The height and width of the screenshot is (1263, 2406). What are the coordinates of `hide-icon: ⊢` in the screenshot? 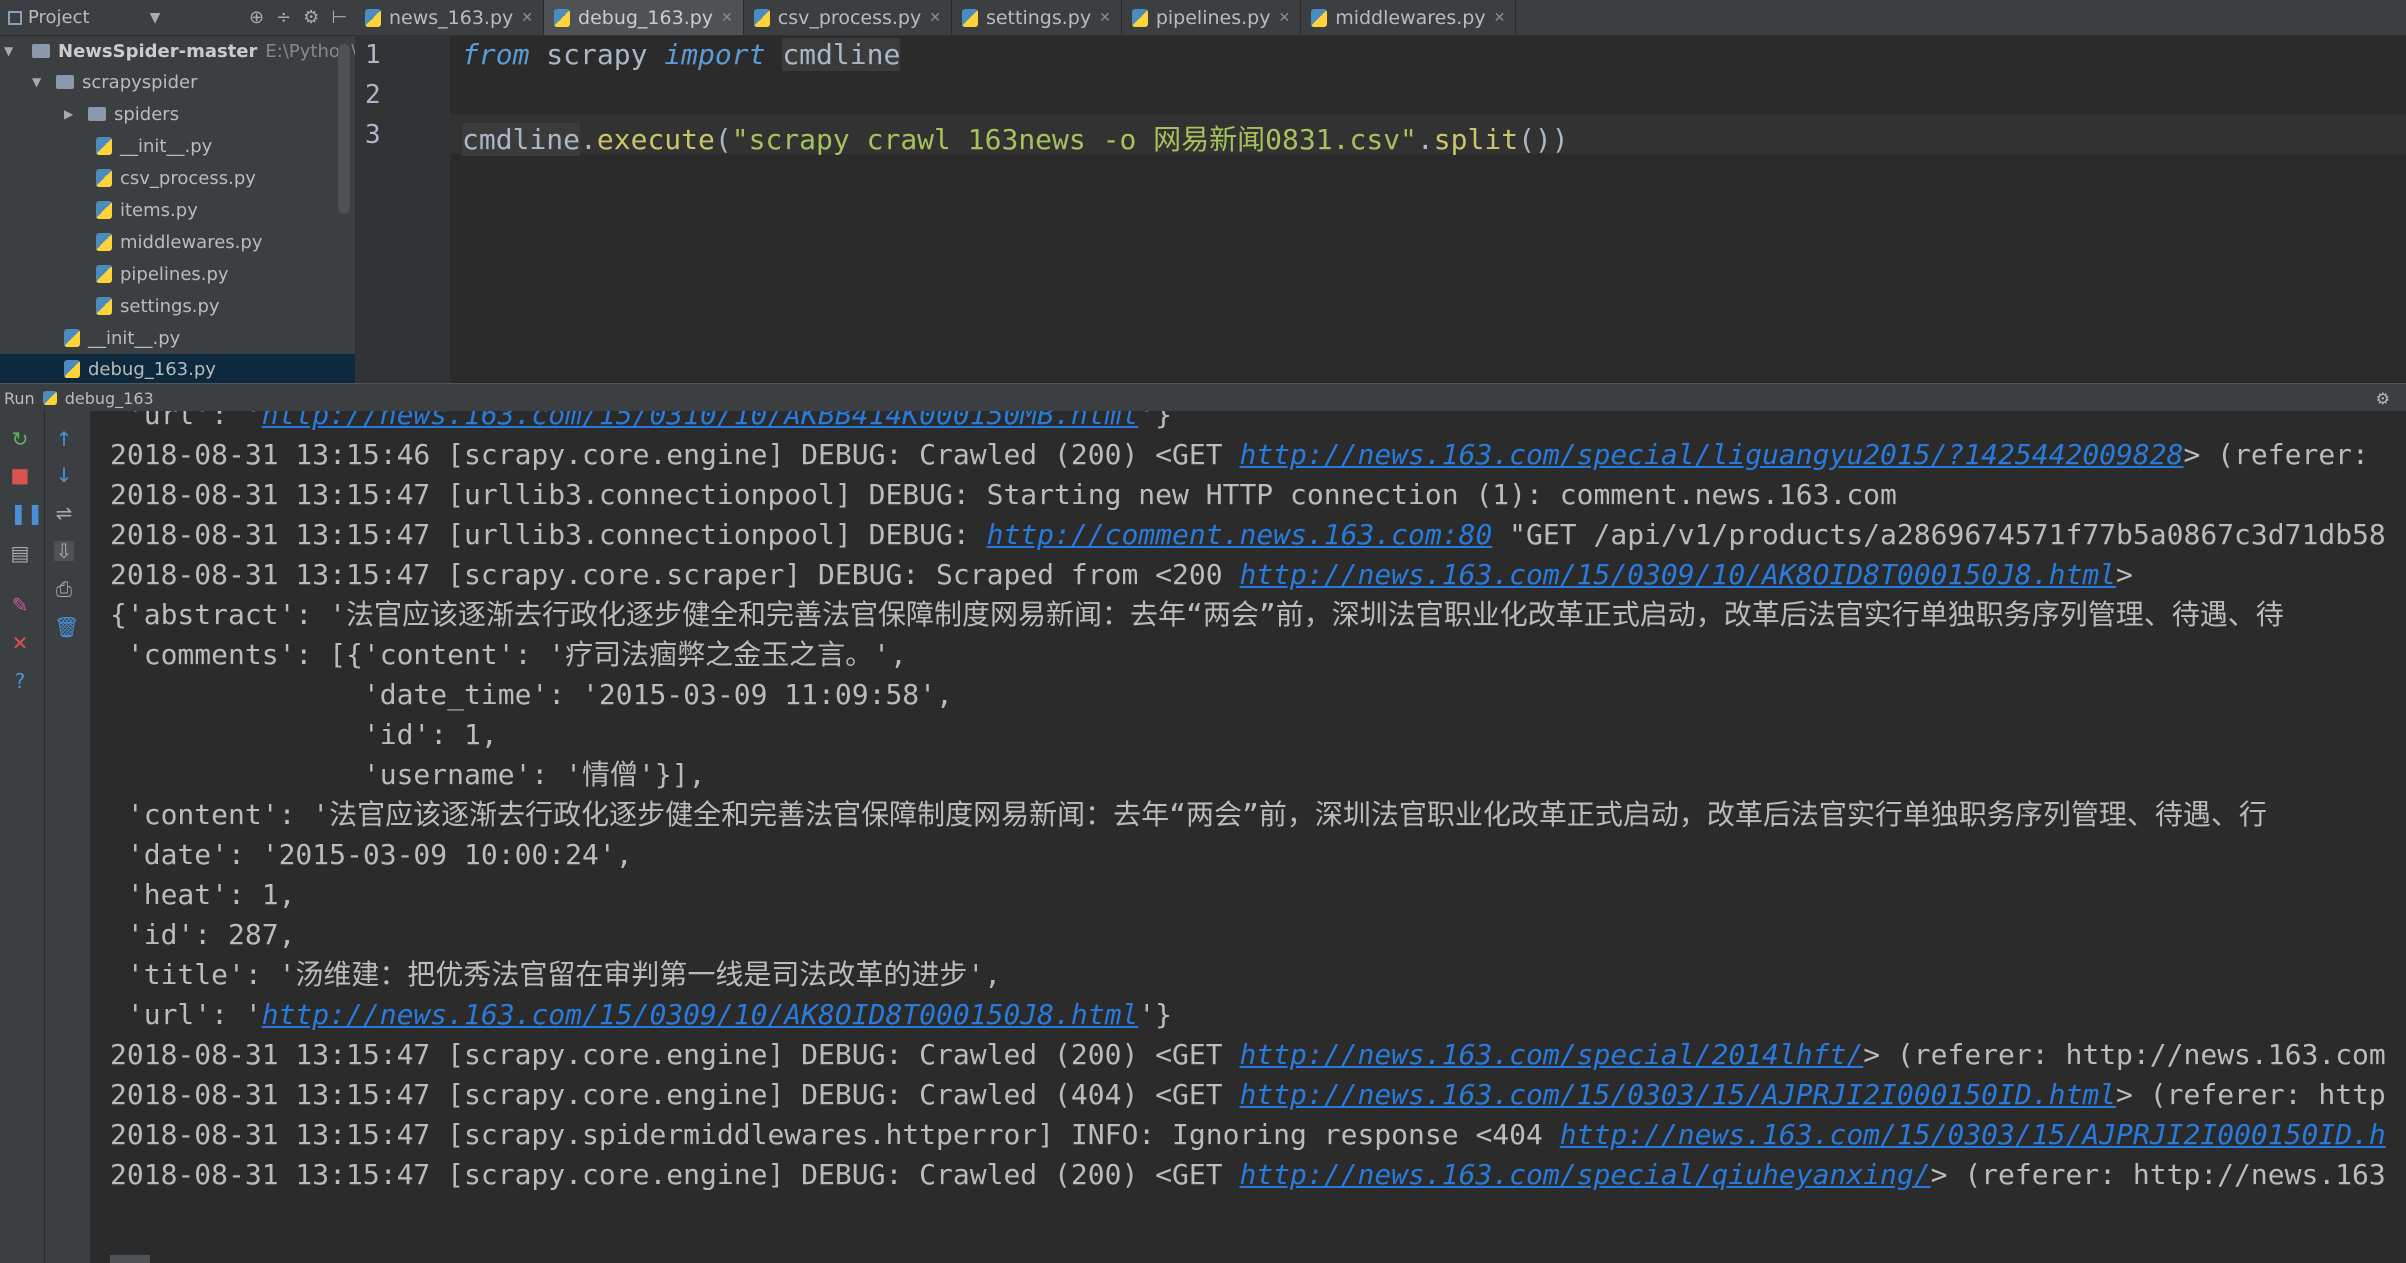 It's located at (339, 17).